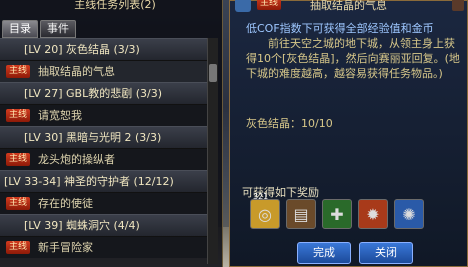 This screenshot has width=468, height=267. Describe the element at coordinates (324, 253) in the screenshot. I see `complete-button: 完成` at that location.